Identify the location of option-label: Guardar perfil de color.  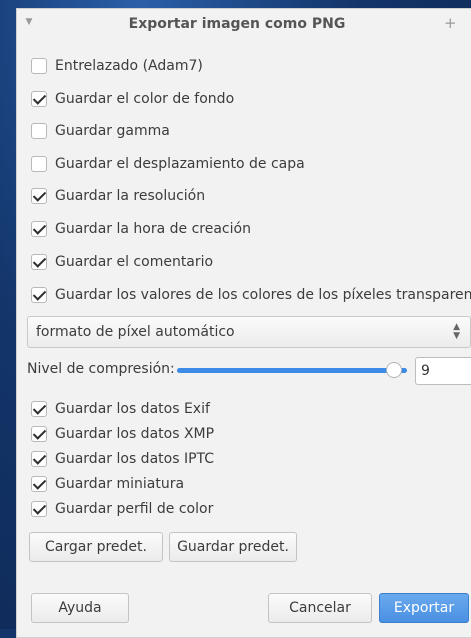
(134, 509).